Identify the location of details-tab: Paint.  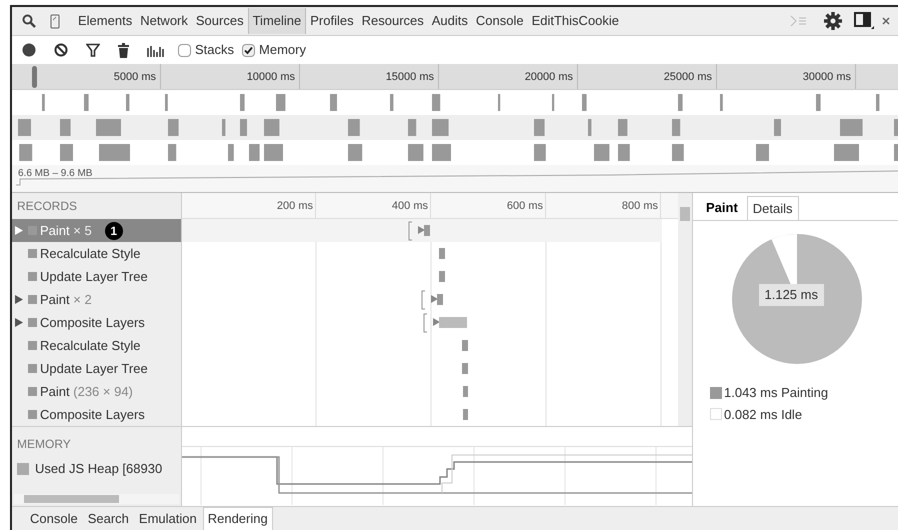
(722, 208).